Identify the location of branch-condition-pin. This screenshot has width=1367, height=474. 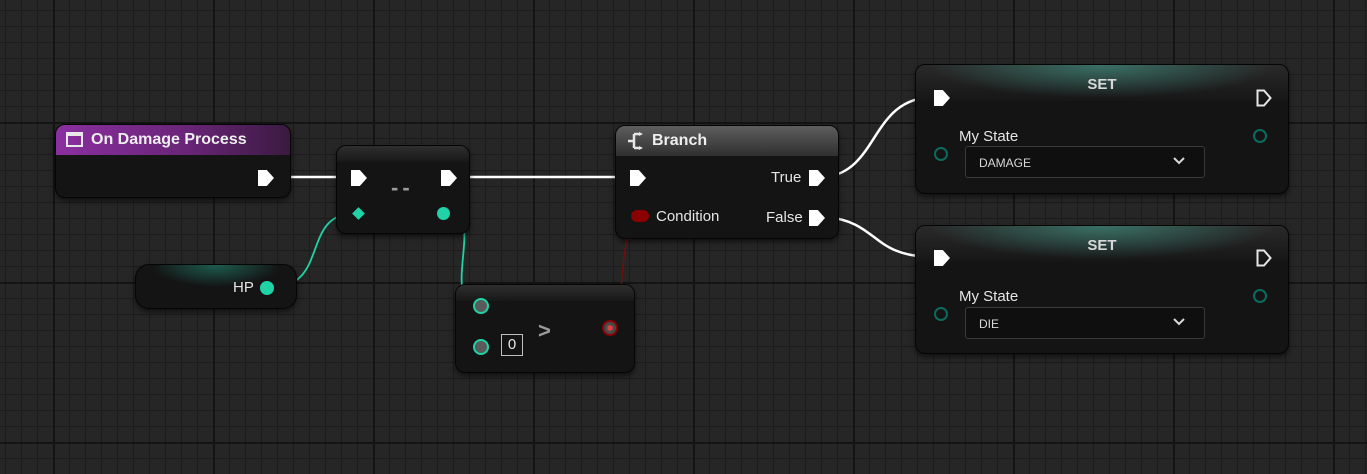
(640, 216).